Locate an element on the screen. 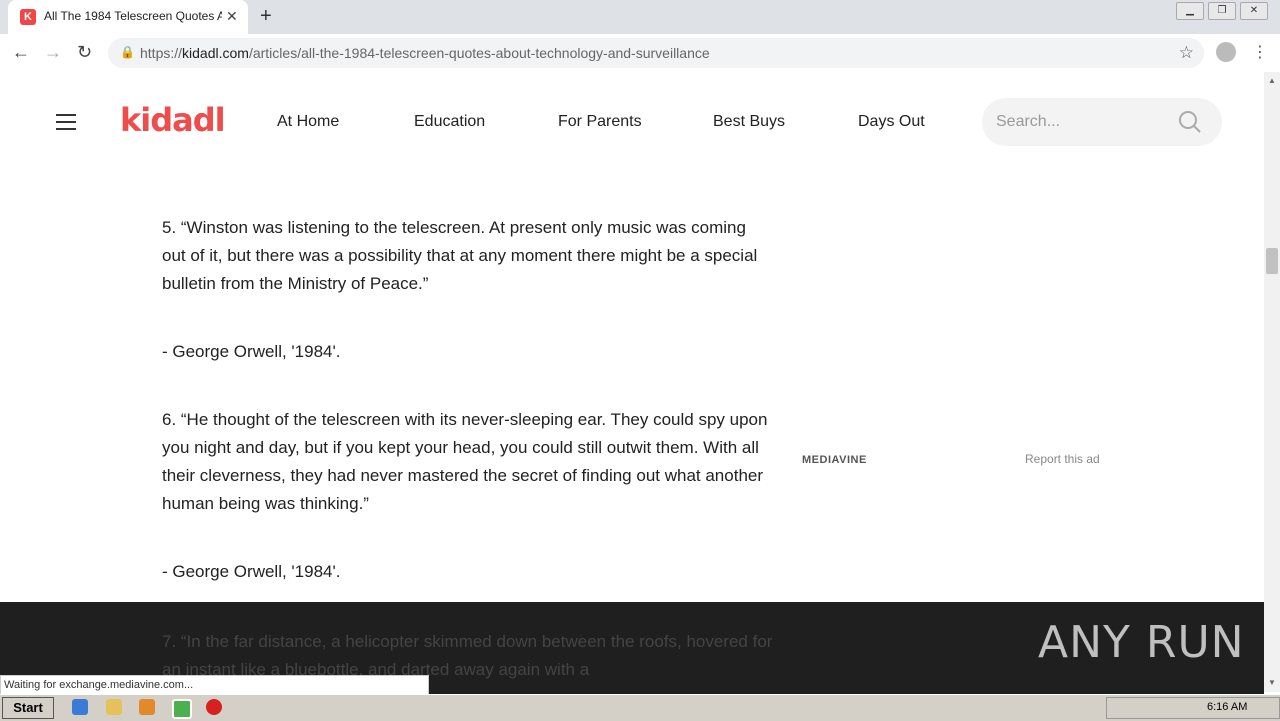 The width and height of the screenshot is (1280, 721). ie-icon is located at coordinates (80, 707).